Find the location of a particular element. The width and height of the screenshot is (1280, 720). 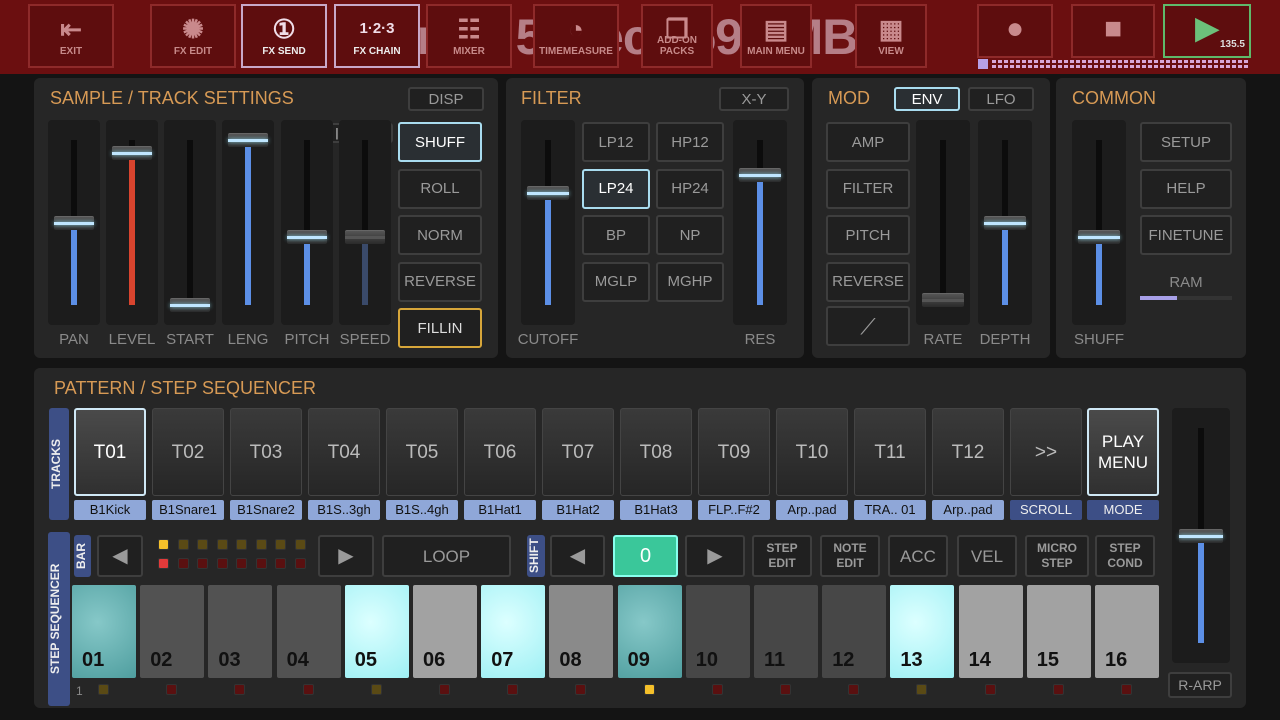

setup-button: SETUP is located at coordinates (1186, 142).